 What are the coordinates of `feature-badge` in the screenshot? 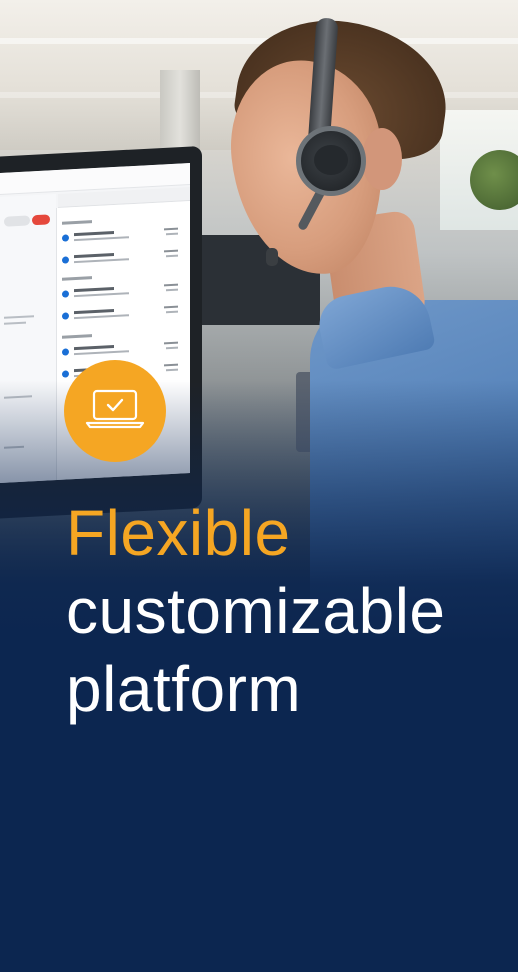 It's located at (115, 411).